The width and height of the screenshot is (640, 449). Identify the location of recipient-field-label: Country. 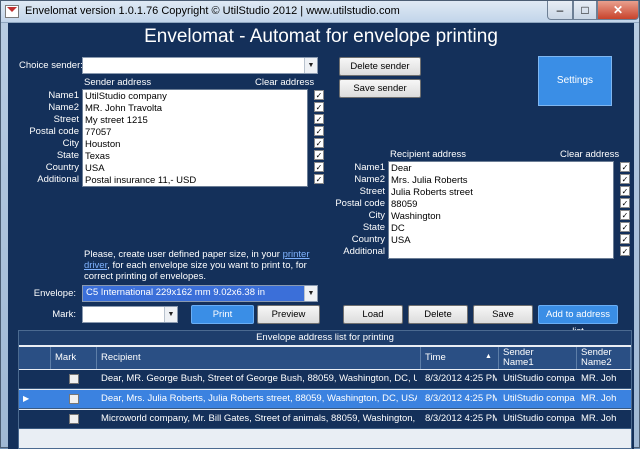
(368, 239).